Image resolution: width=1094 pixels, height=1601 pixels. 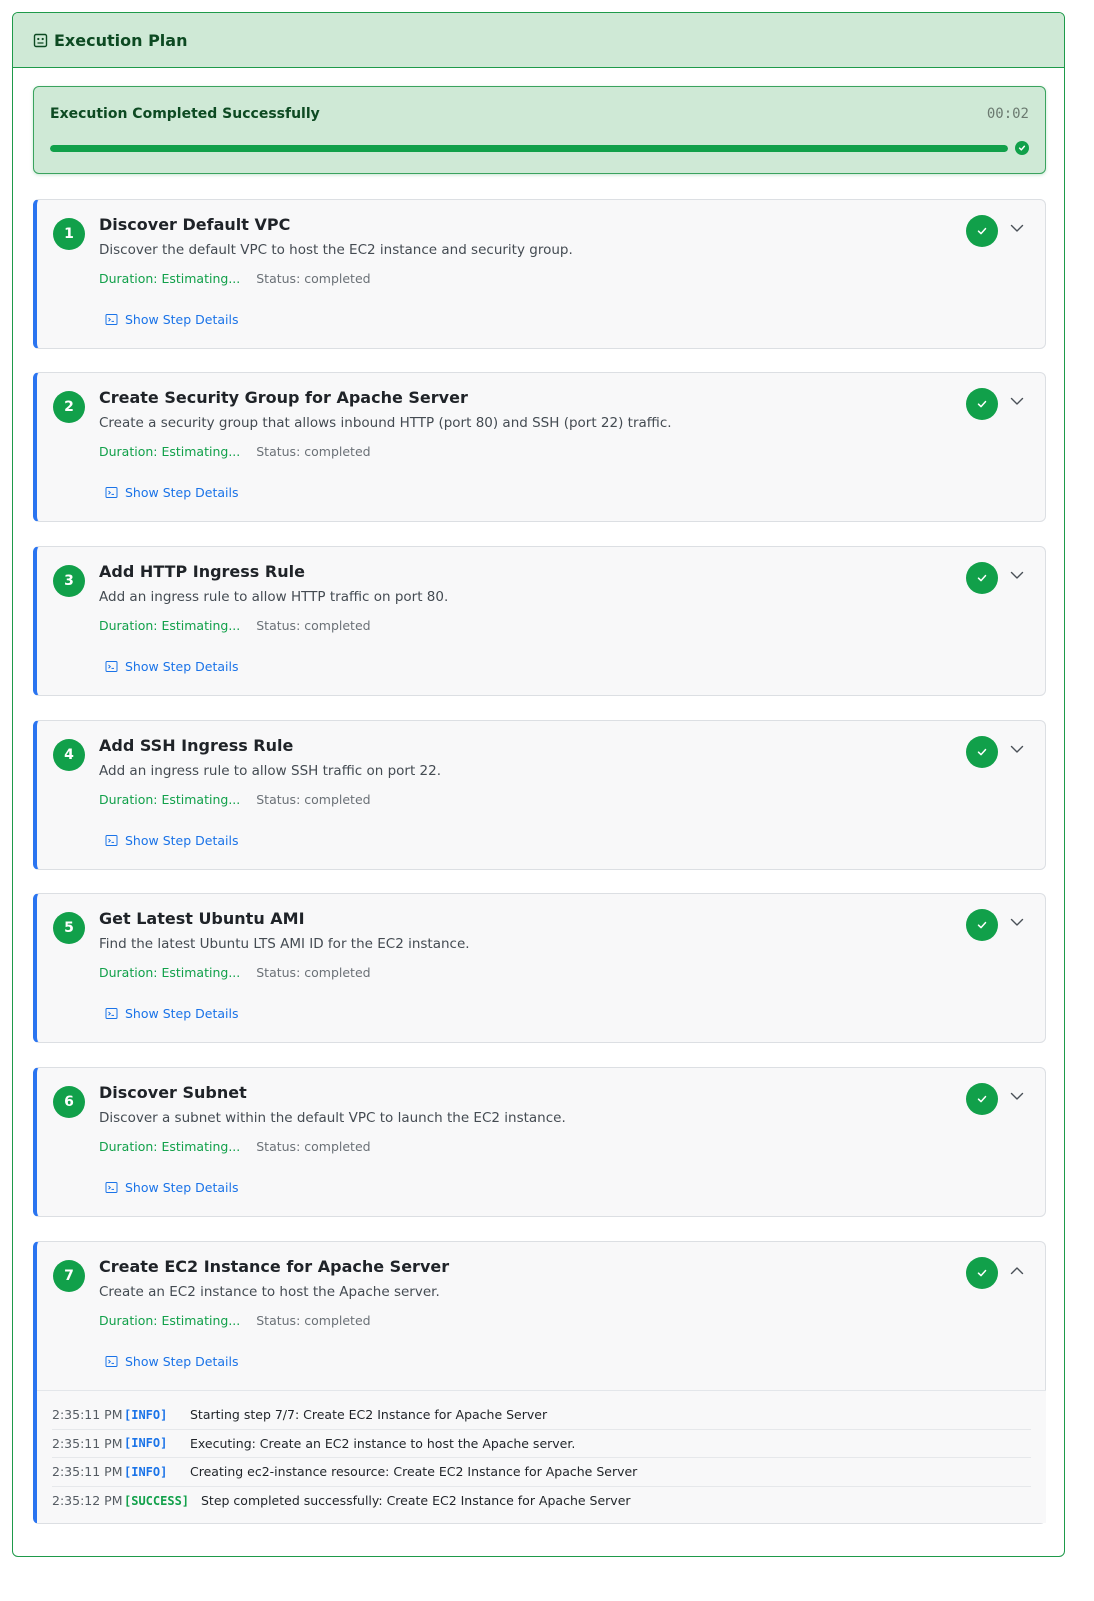 What do you see at coordinates (202, 918) in the screenshot?
I see `step-title: Get Latest Ubuntu AMI` at bounding box center [202, 918].